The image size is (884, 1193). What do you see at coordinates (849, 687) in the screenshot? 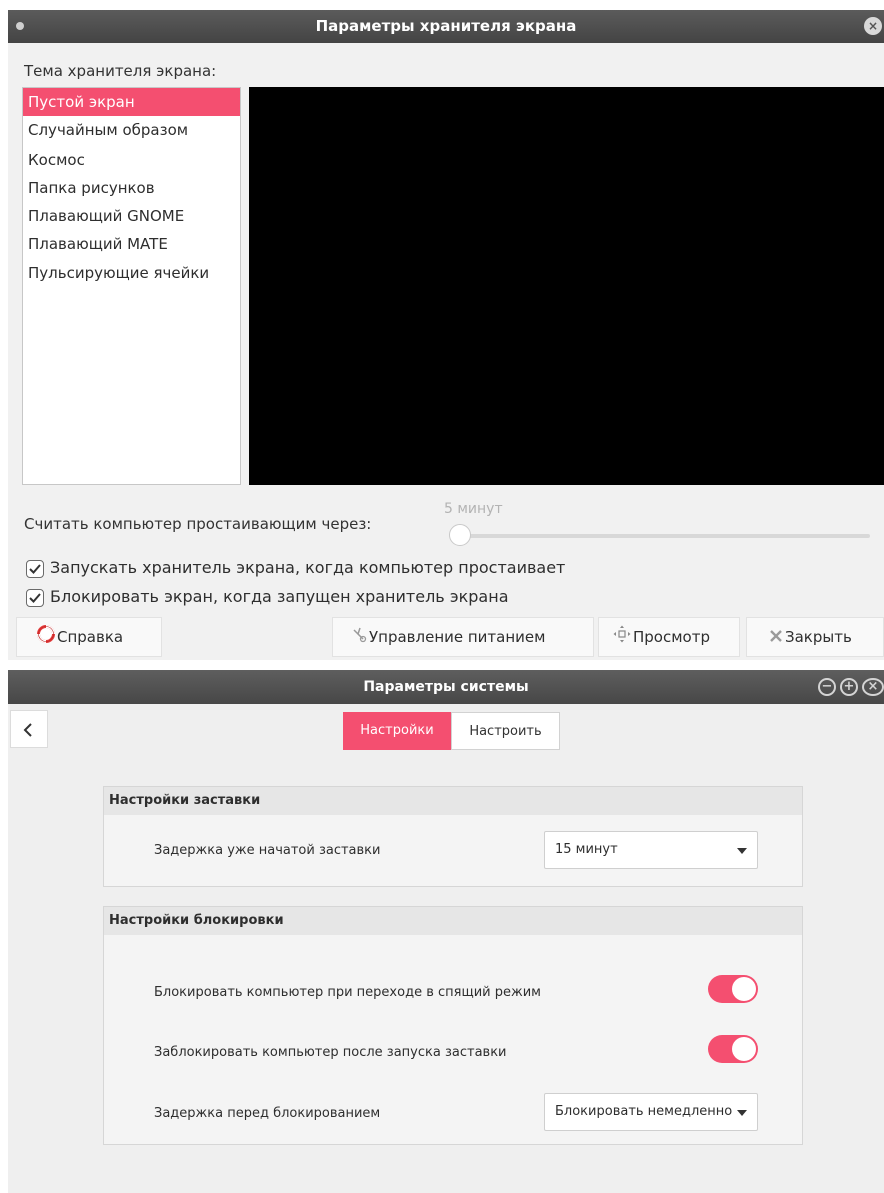
I see `maximize-icon: +` at bounding box center [849, 687].